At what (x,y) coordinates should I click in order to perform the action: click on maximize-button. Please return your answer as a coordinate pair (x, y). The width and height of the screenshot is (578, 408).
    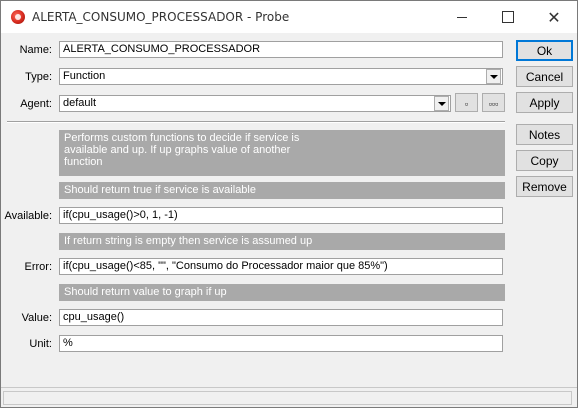
    Looking at the image, I should click on (508, 17).